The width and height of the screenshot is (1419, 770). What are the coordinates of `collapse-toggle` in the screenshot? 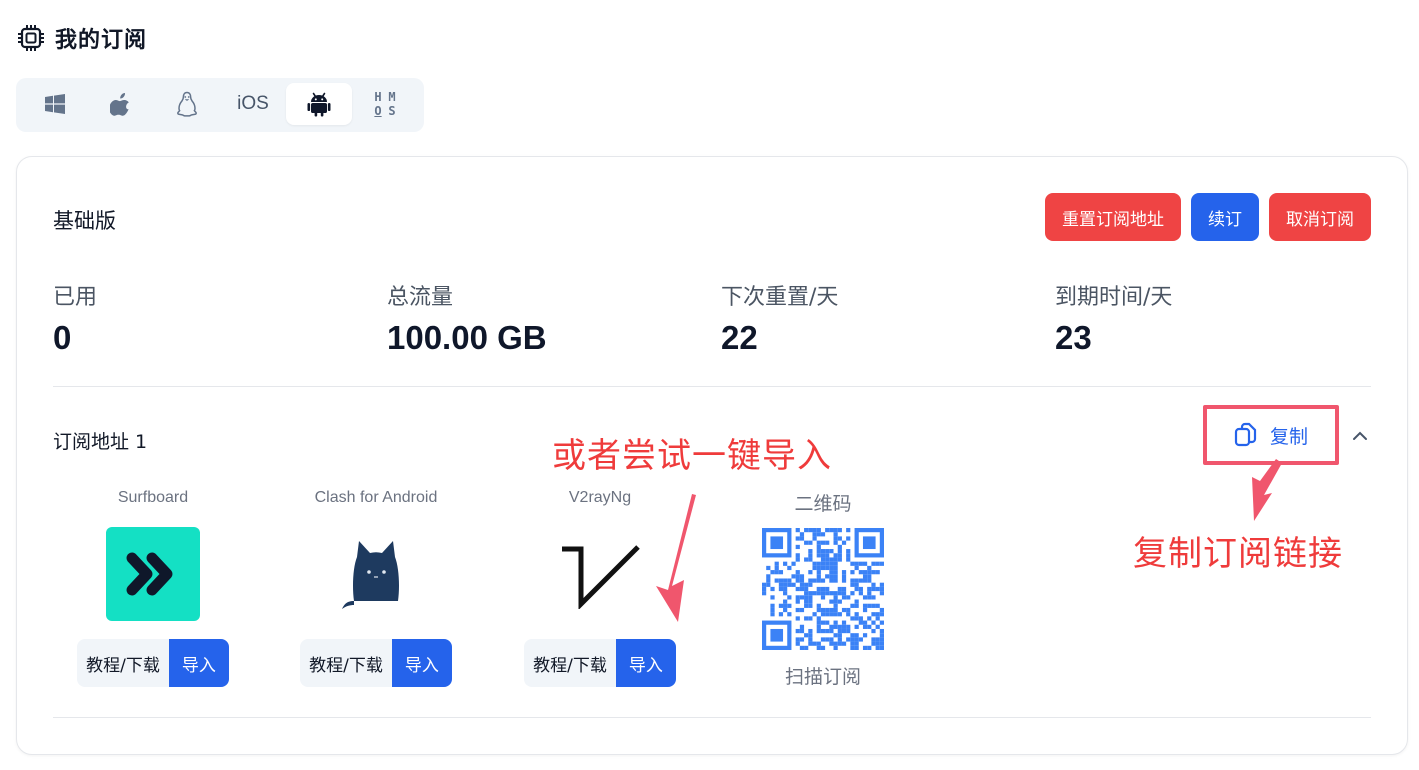 It's located at (1360, 436).